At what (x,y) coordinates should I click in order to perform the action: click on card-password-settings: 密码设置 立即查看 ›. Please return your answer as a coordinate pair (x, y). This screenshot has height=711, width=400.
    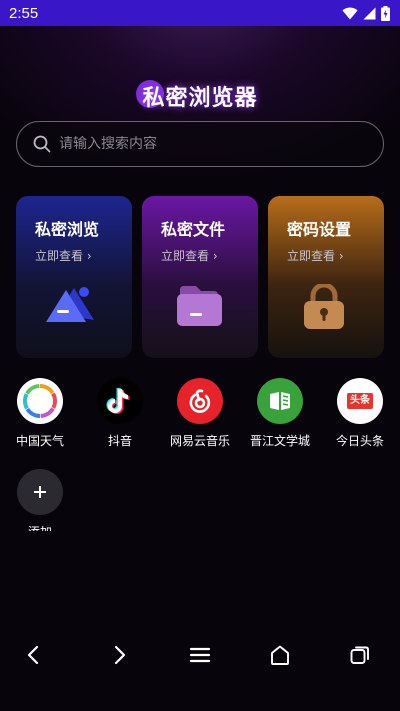
    Looking at the image, I should click on (326, 277).